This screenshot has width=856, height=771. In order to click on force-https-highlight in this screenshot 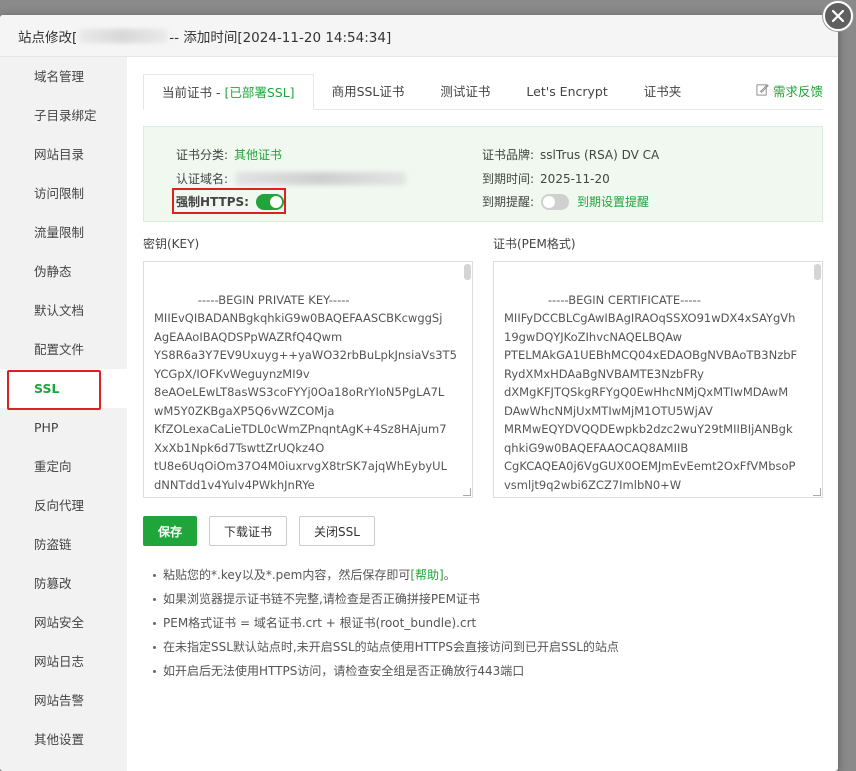, I will do `click(229, 201)`.